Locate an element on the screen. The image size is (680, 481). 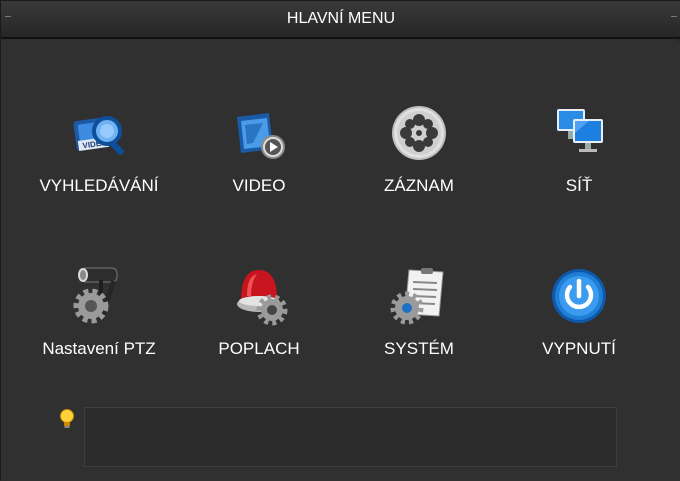
menu-item-network: SÍŤ is located at coordinates (579, 158).